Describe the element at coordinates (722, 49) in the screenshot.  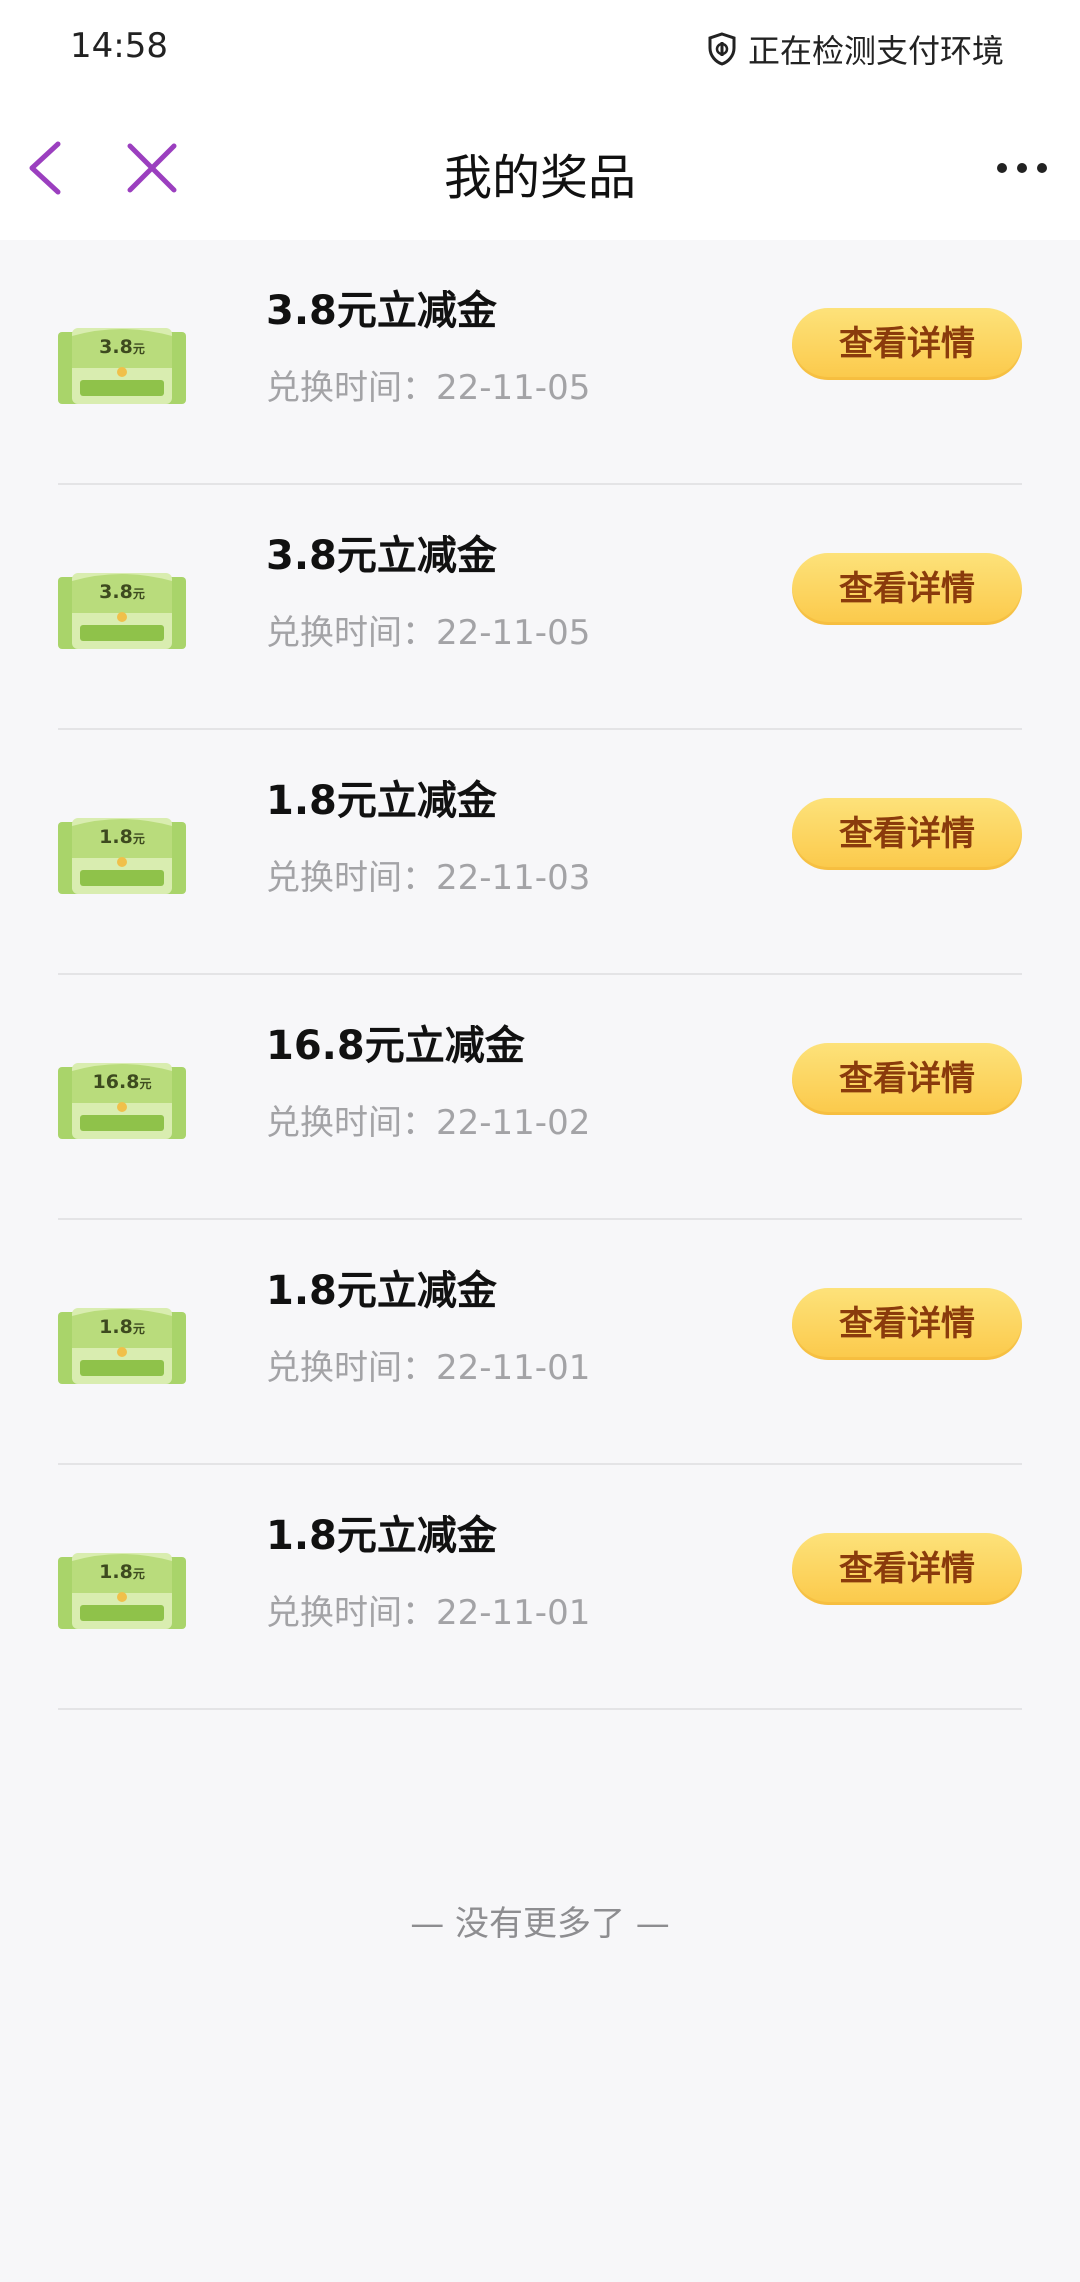
I see `shield-icon` at that location.